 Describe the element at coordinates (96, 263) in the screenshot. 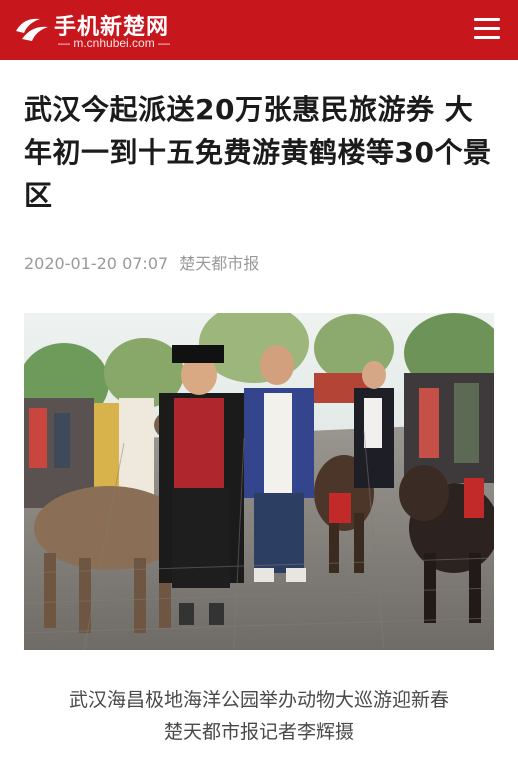

I see `article-timestamp: 2020-01-20 07:07` at that location.